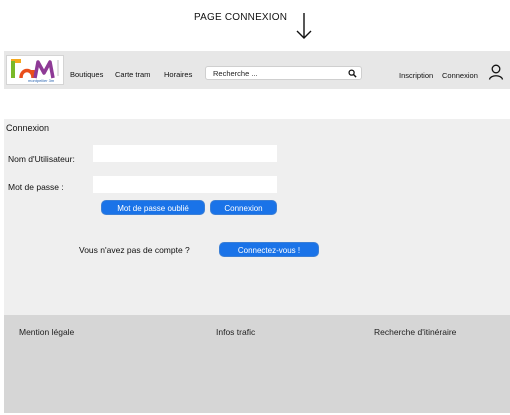  What do you see at coordinates (178, 74) in the screenshot?
I see `nav-horaires: Horaires` at bounding box center [178, 74].